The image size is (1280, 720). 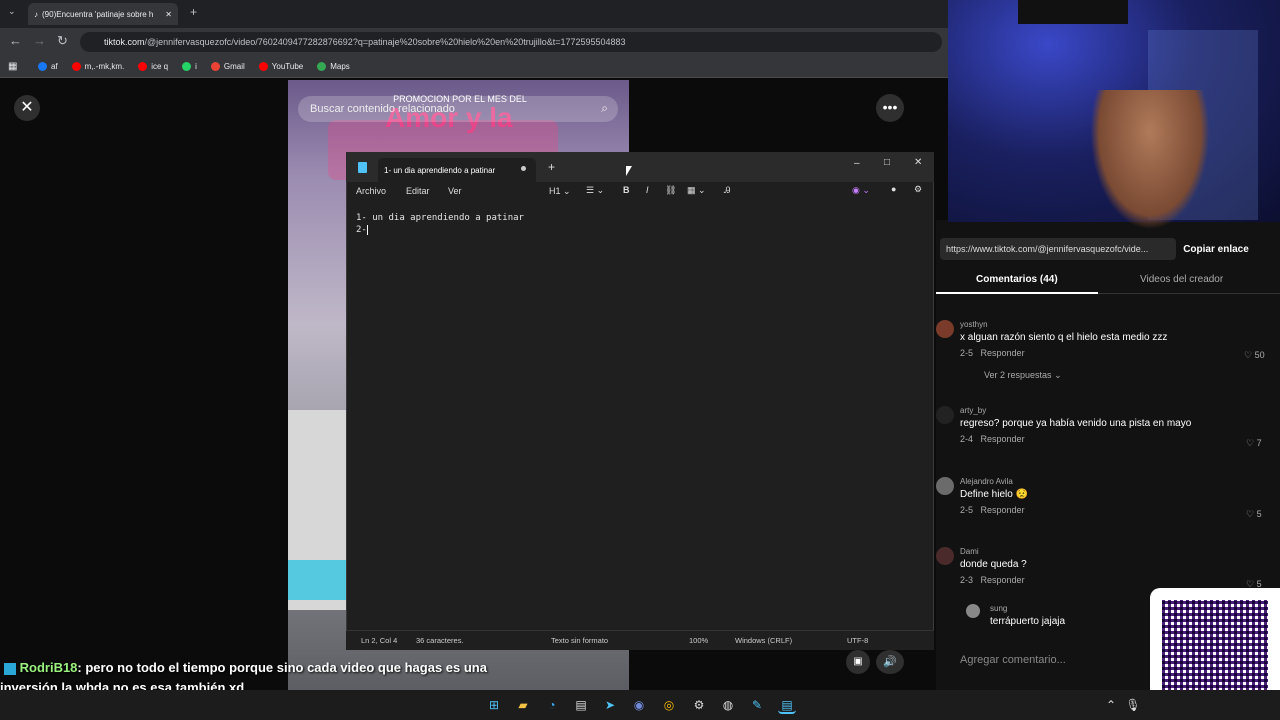 What do you see at coordinates (1254, 443) in the screenshot?
I see `like-count: ♡ 7` at bounding box center [1254, 443].